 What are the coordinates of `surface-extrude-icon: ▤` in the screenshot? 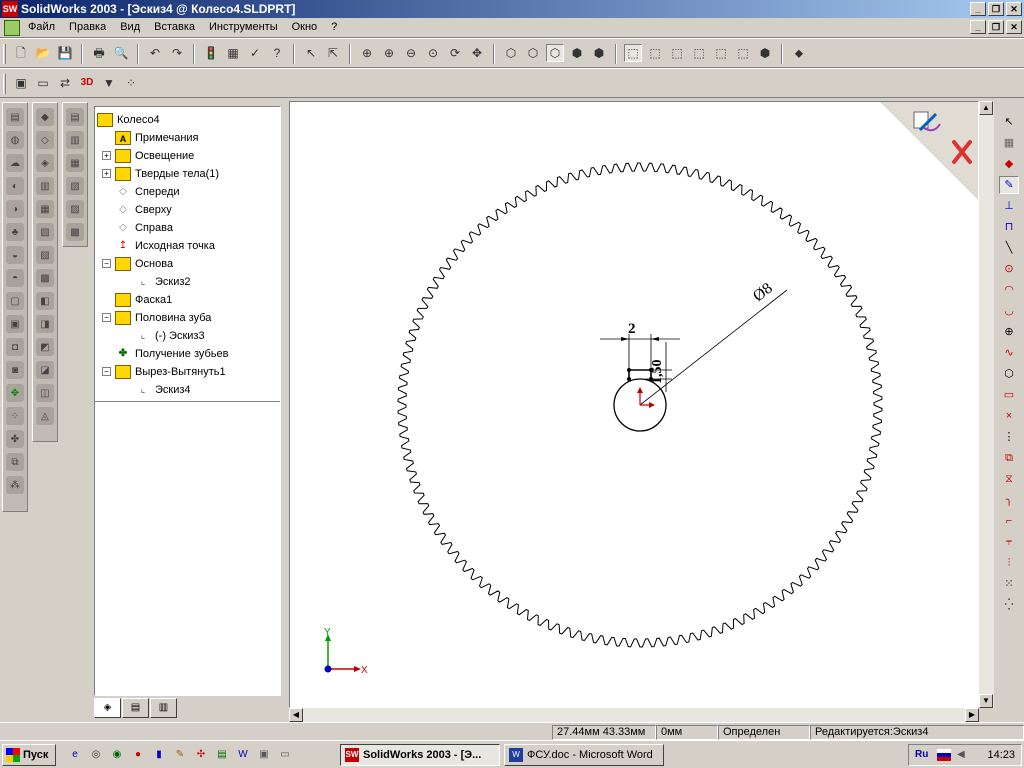 It's located at (75, 117).